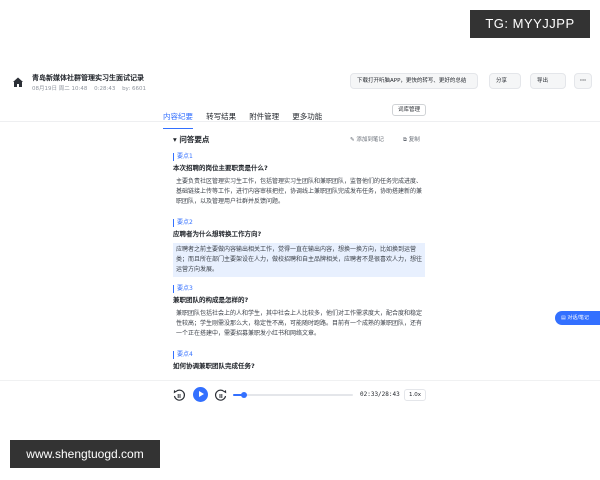  I want to click on point-label: 要点1, so click(299, 157).